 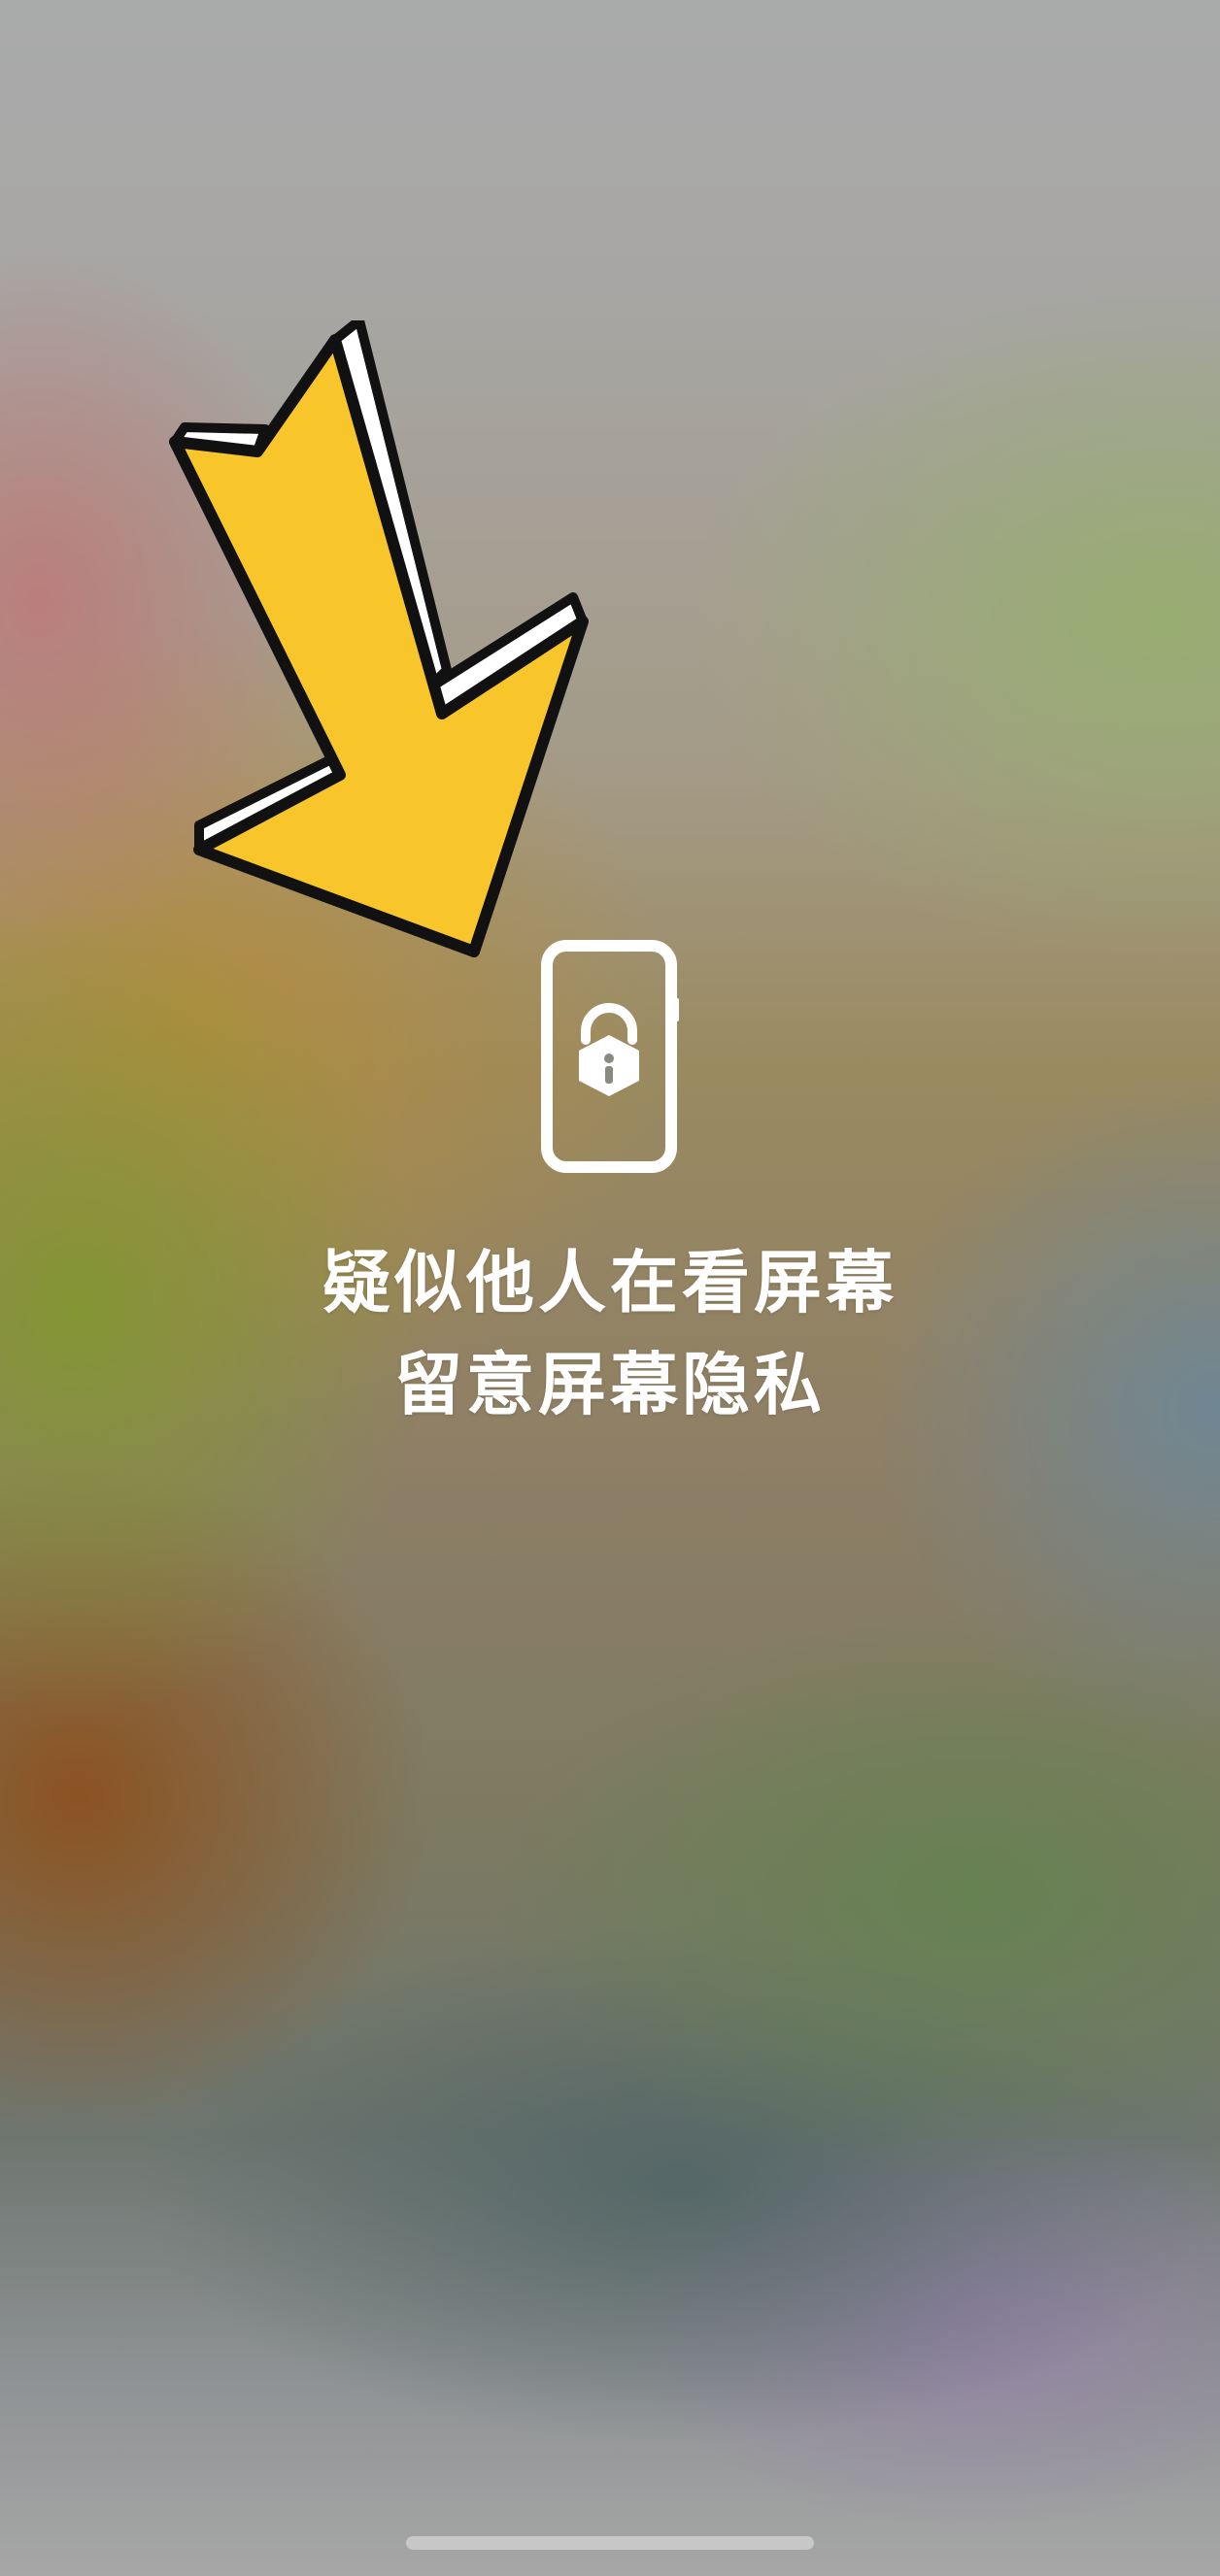 What do you see at coordinates (610, 1056) in the screenshot?
I see `phone-lock-icon` at bounding box center [610, 1056].